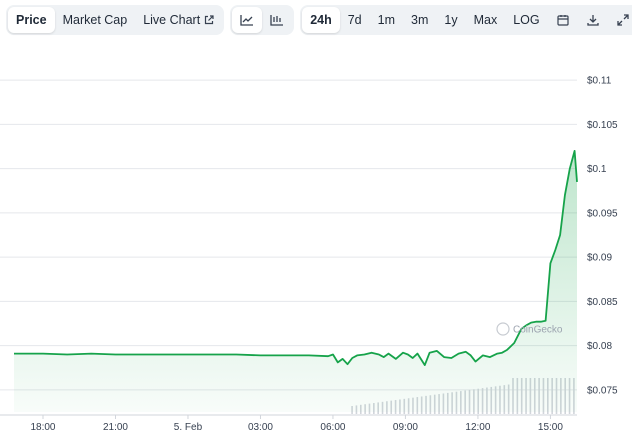 Image resolution: width=632 pixels, height=443 pixels. What do you see at coordinates (599, 81) in the screenshot?
I see `y-tick-label: $0.11` at bounding box center [599, 81].